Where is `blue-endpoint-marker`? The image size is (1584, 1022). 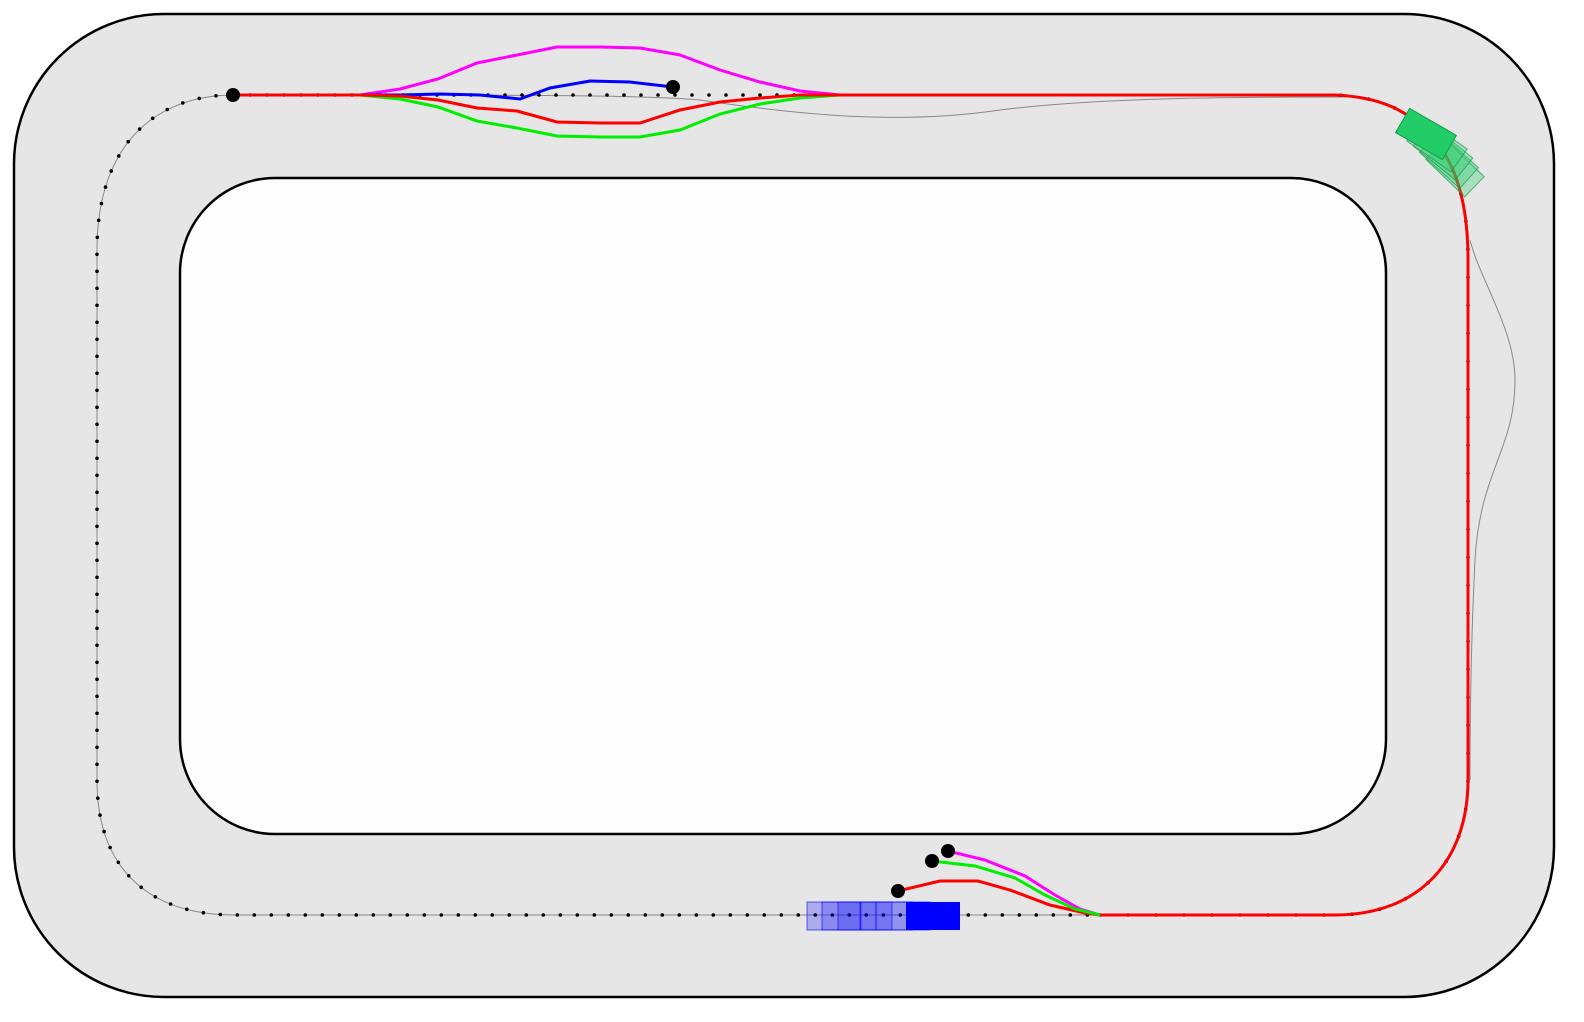
blue-endpoint-marker is located at coordinates (673, 87).